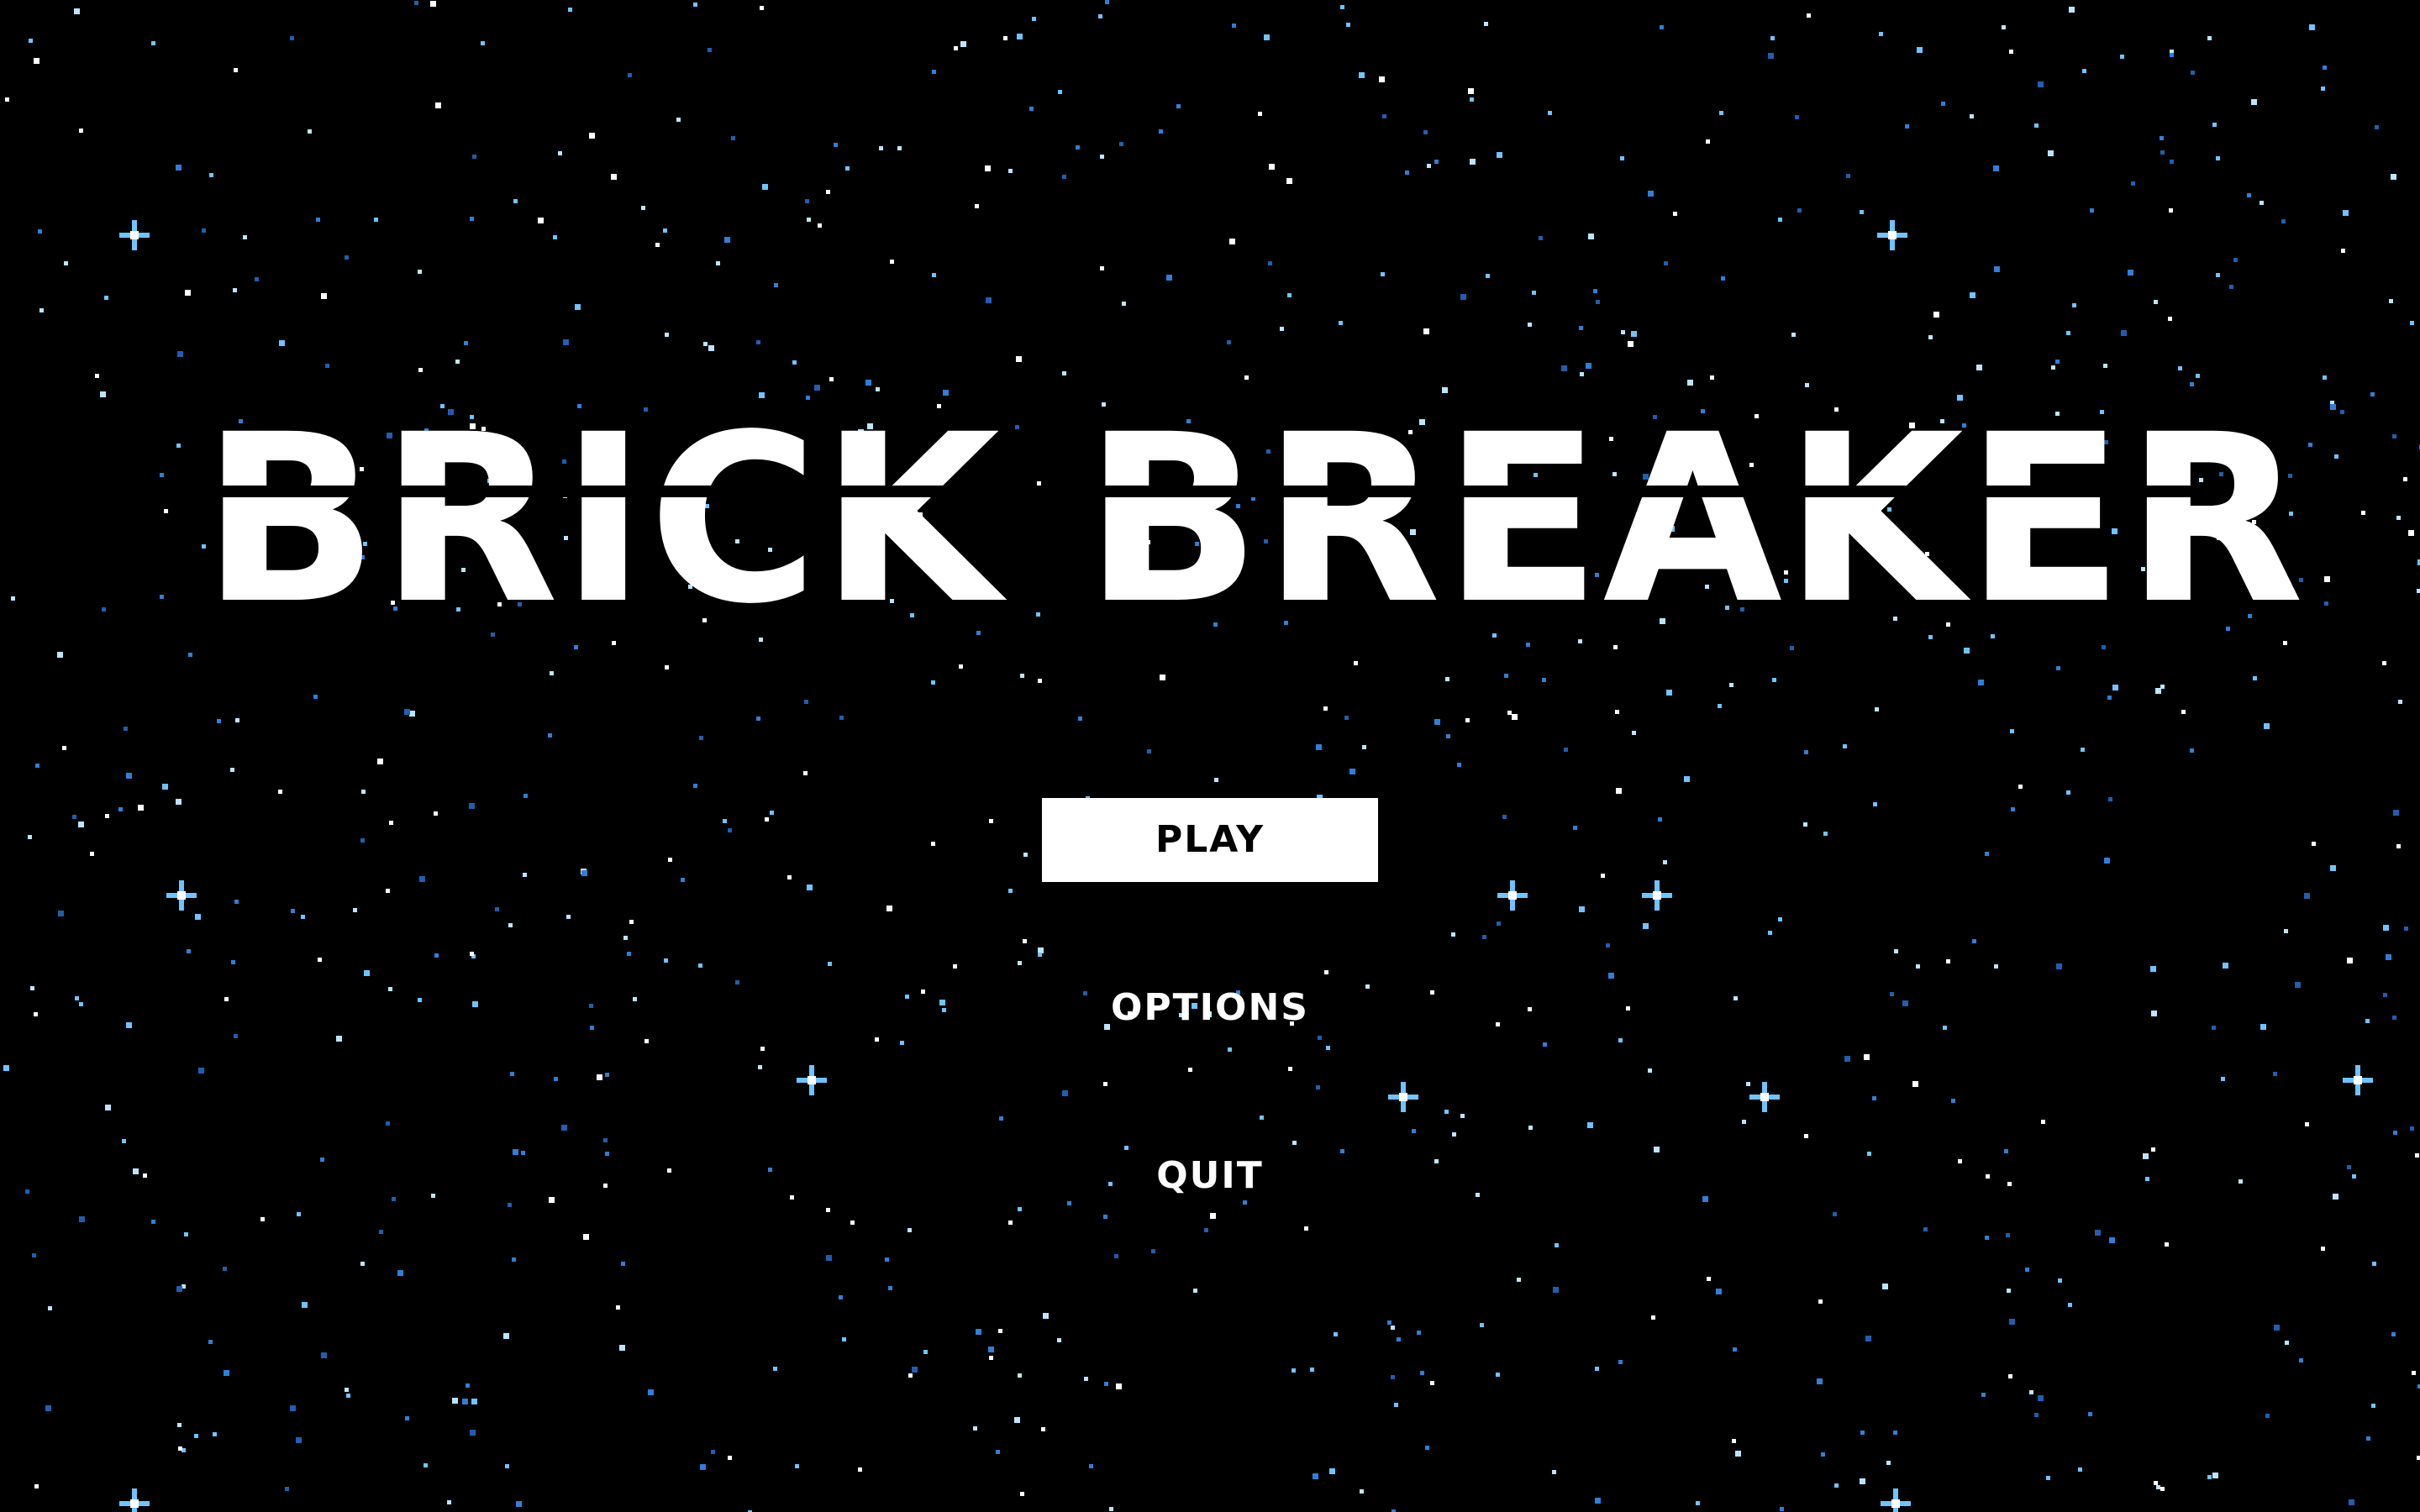  Describe the element at coordinates (1210, 840) in the screenshot. I see `play-button: PLAY` at that location.